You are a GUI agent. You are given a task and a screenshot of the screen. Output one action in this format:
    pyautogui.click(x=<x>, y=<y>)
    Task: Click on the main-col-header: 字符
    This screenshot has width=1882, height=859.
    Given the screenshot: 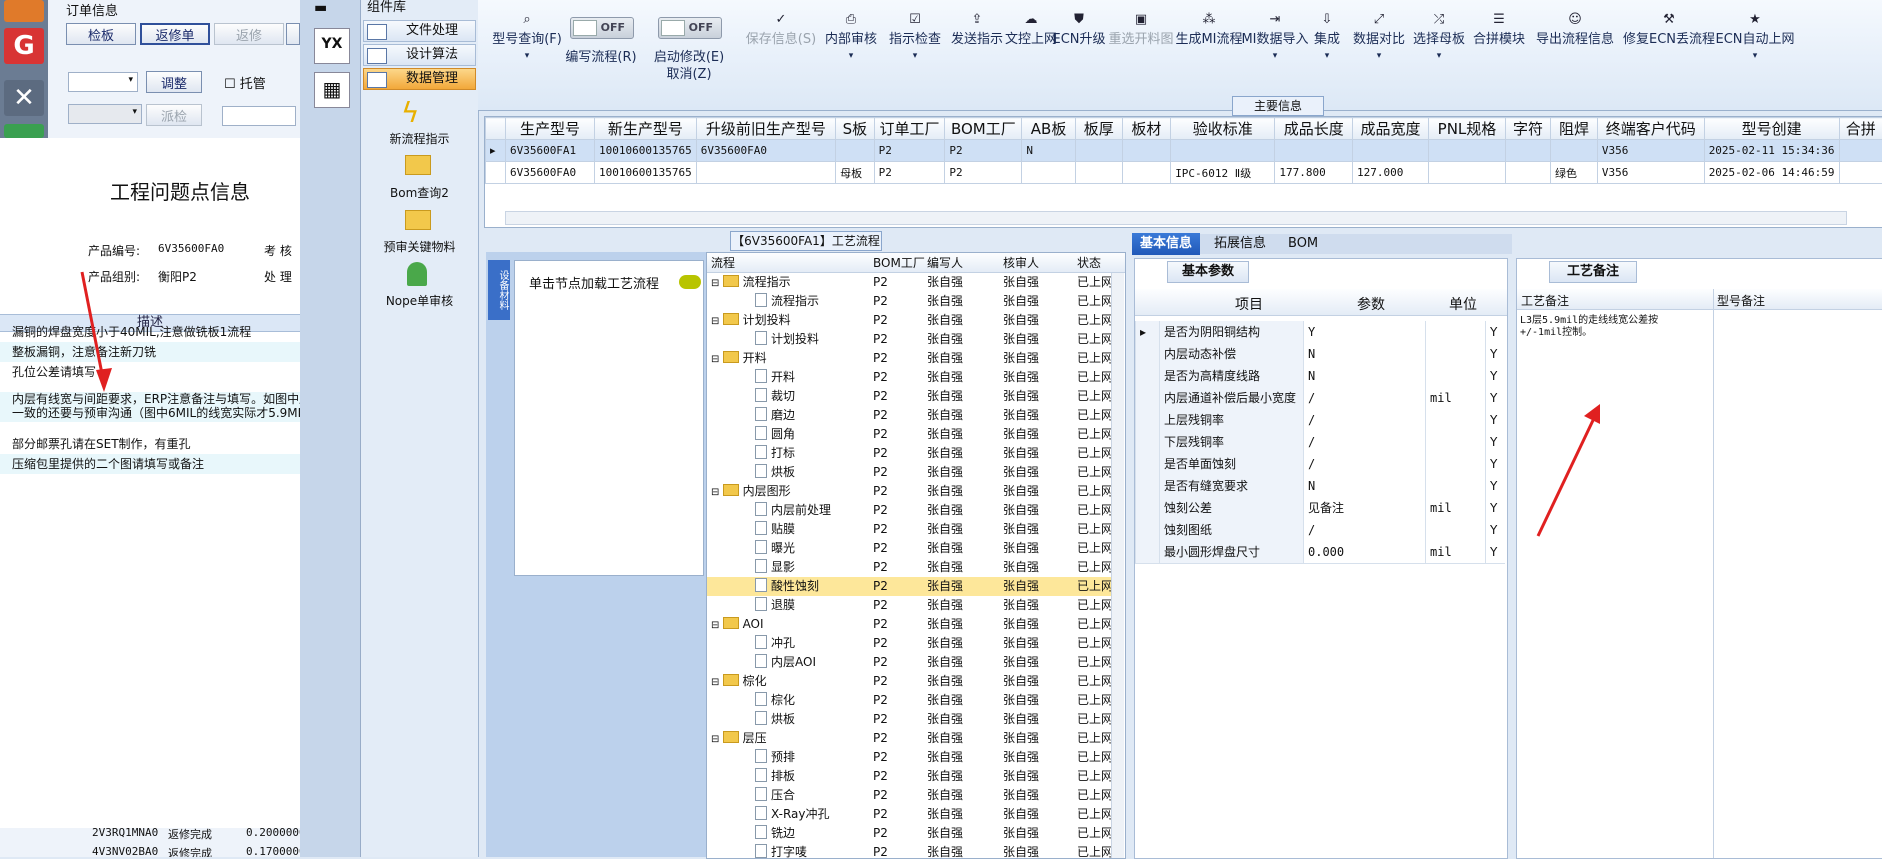 What is the action you would take?
    pyautogui.click(x=1527, y=129)
    